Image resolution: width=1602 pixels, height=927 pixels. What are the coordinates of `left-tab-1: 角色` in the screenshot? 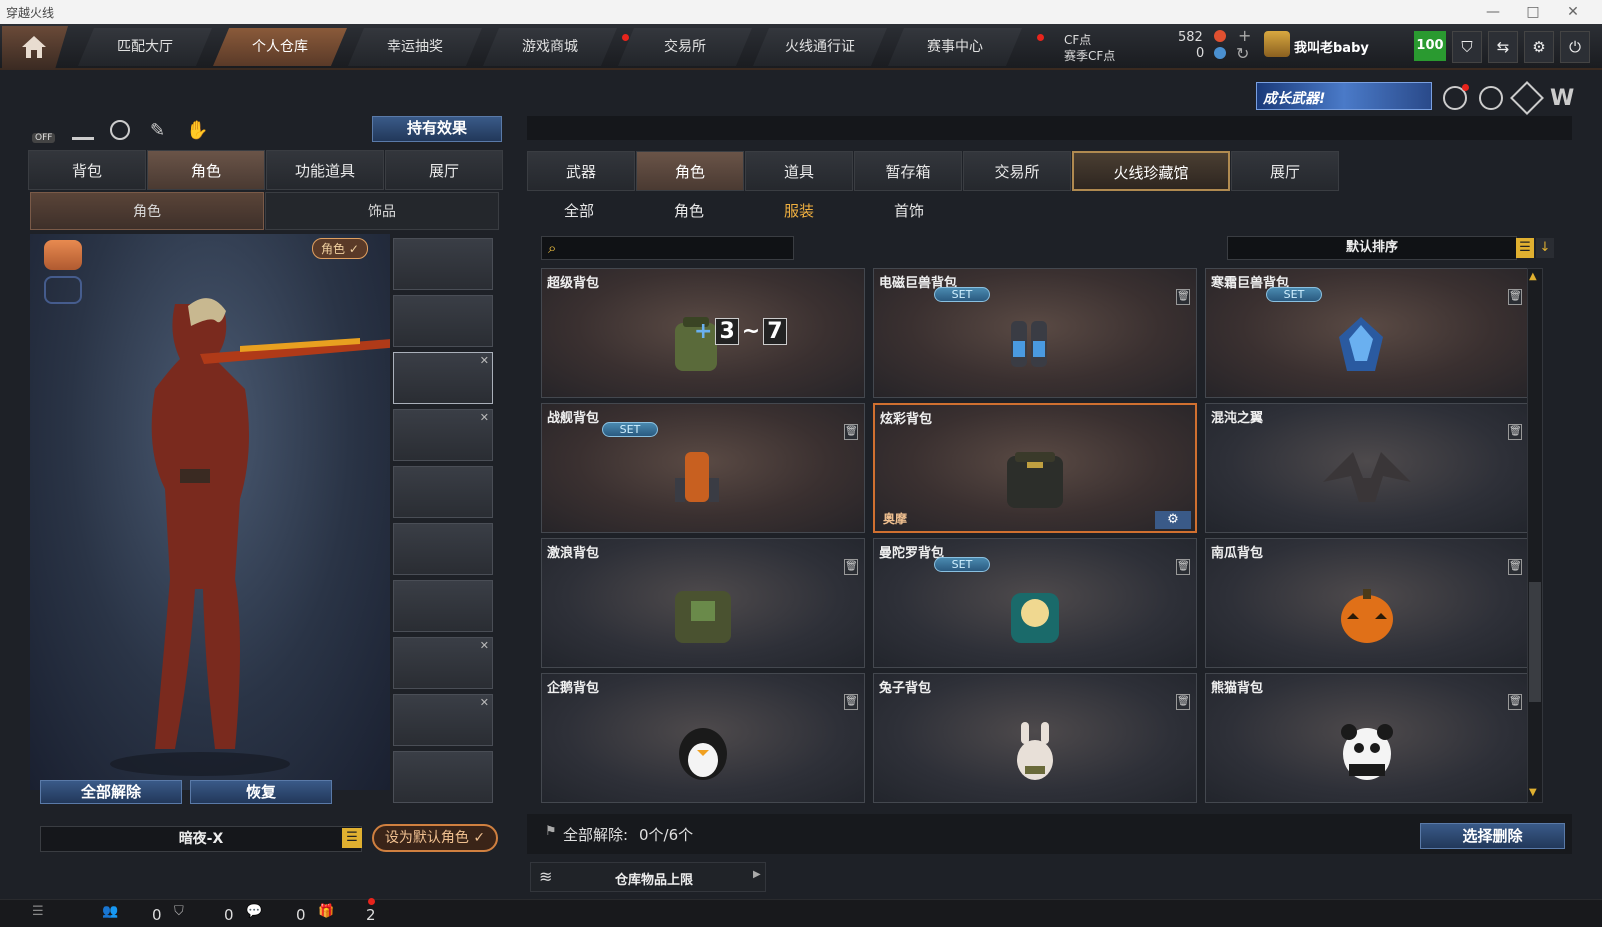 It's located at (206, 170).